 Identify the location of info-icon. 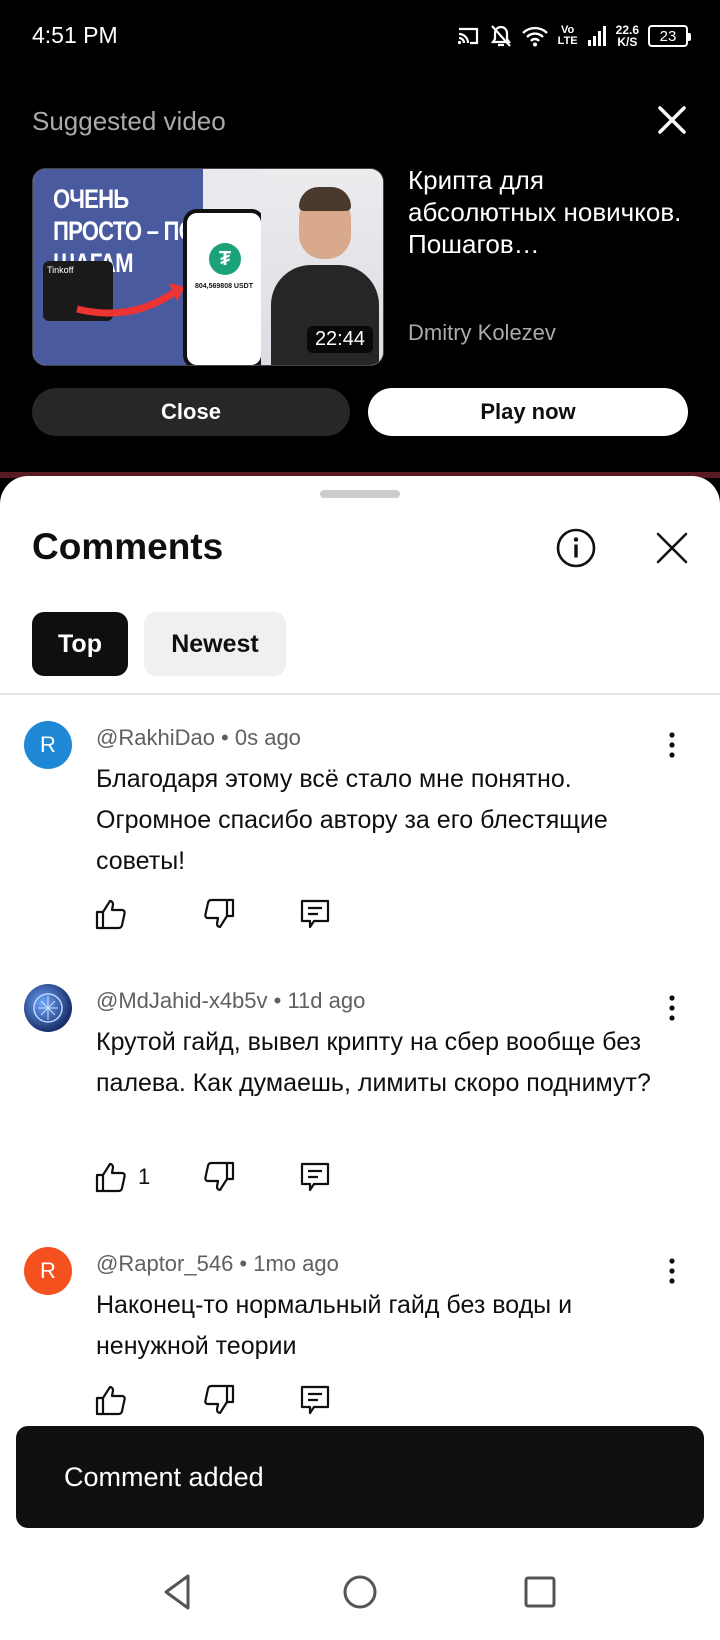
(576, 548).